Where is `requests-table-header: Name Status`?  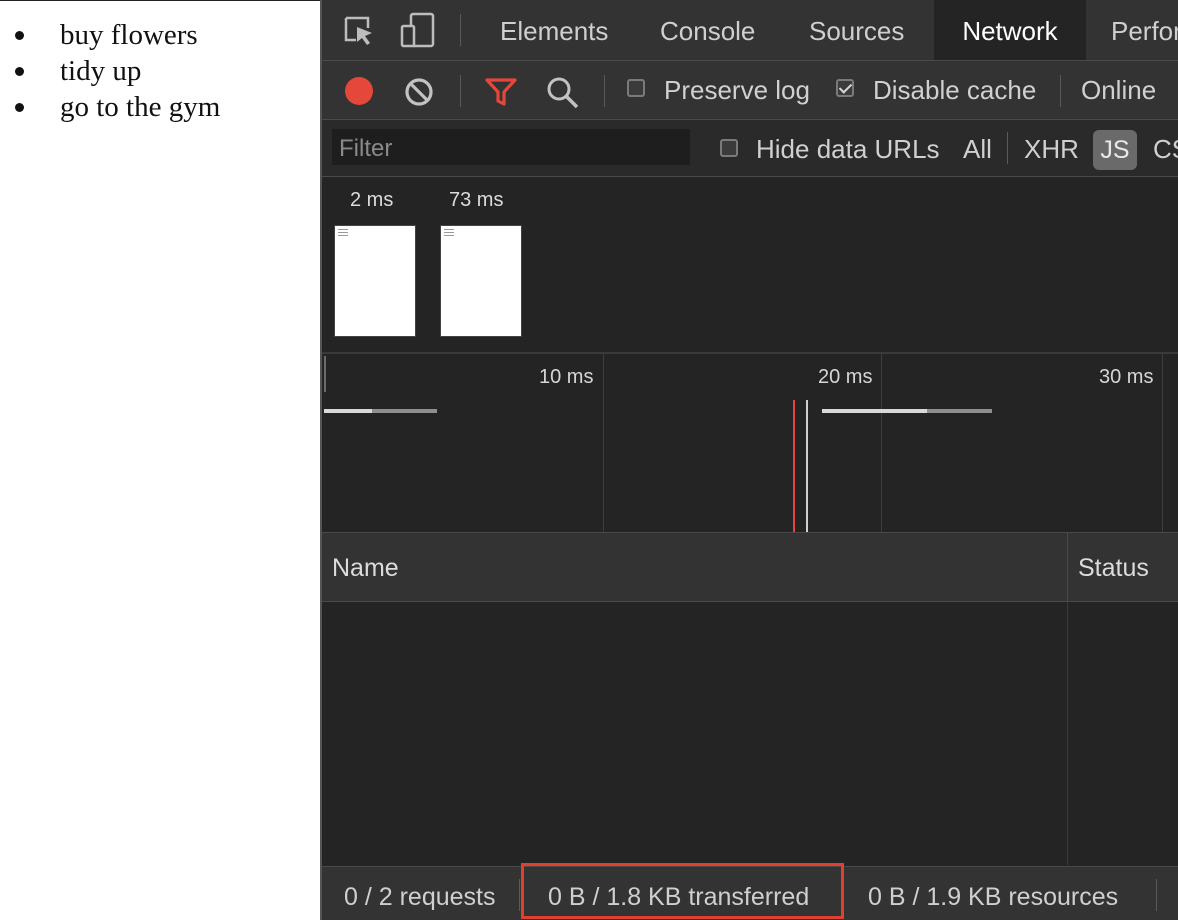
requests-table-header: Name Status is located at coordinates (750, 567).